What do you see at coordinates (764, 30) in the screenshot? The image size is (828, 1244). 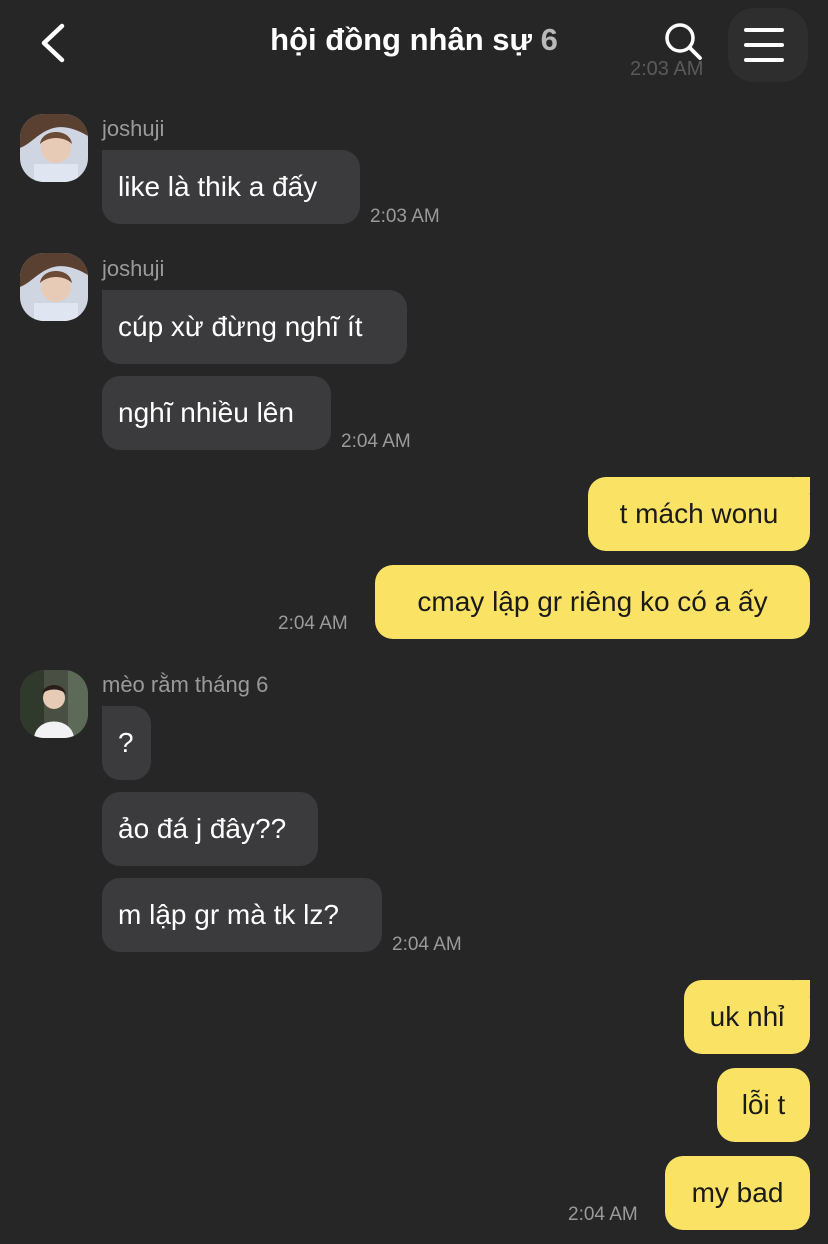 I see `menu-icon` at bounding box center [764, 30].